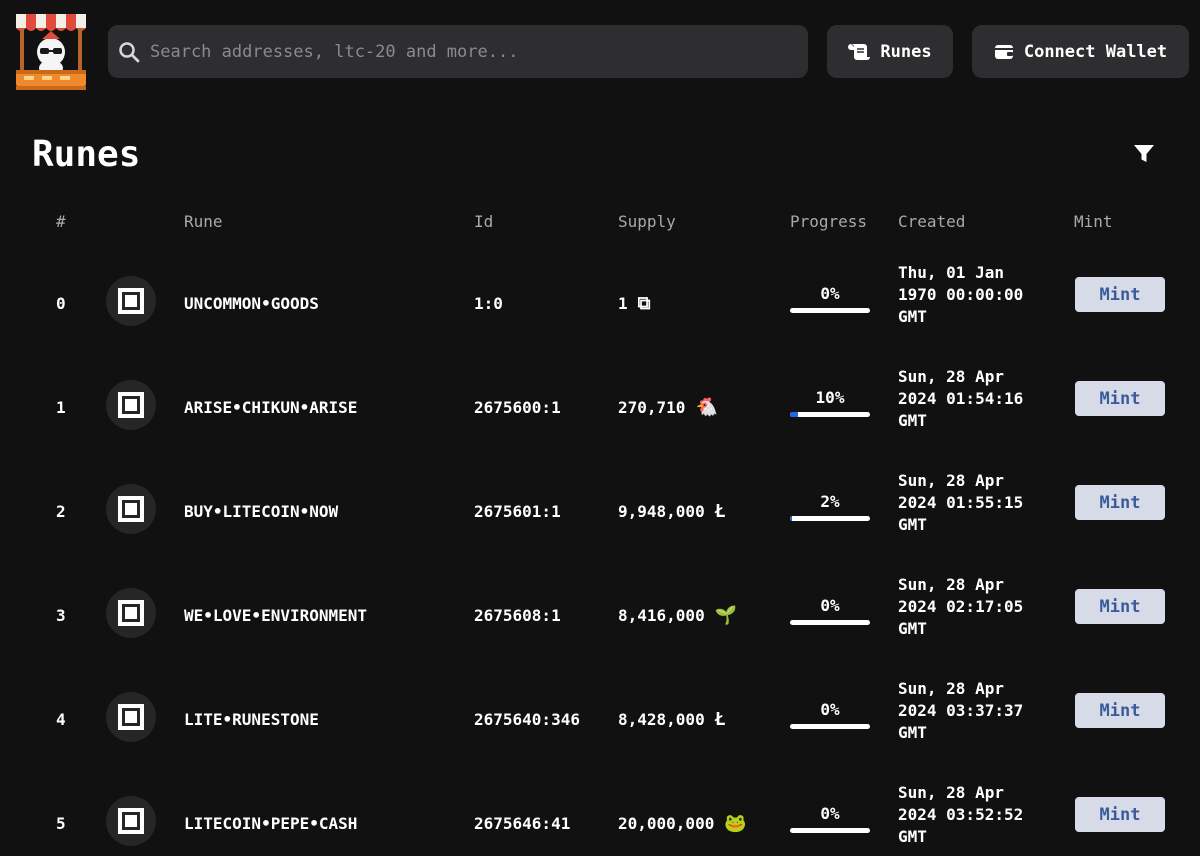  I want to click on column-header-created: Created, so click(932, 221).